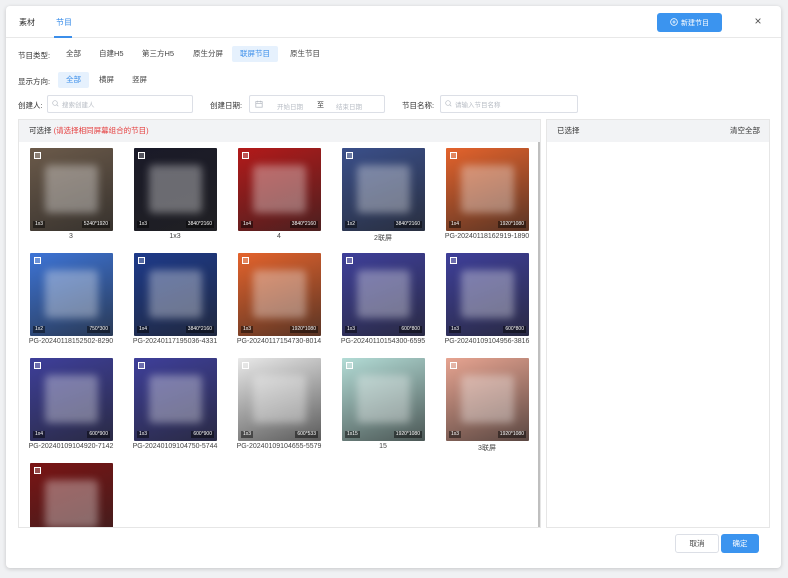 Image resolution: width=788 pixels, height=578 pixels. Describe the element at coordinates (71, 495) in the screenshot. I see `program-thumbnail` at that location.